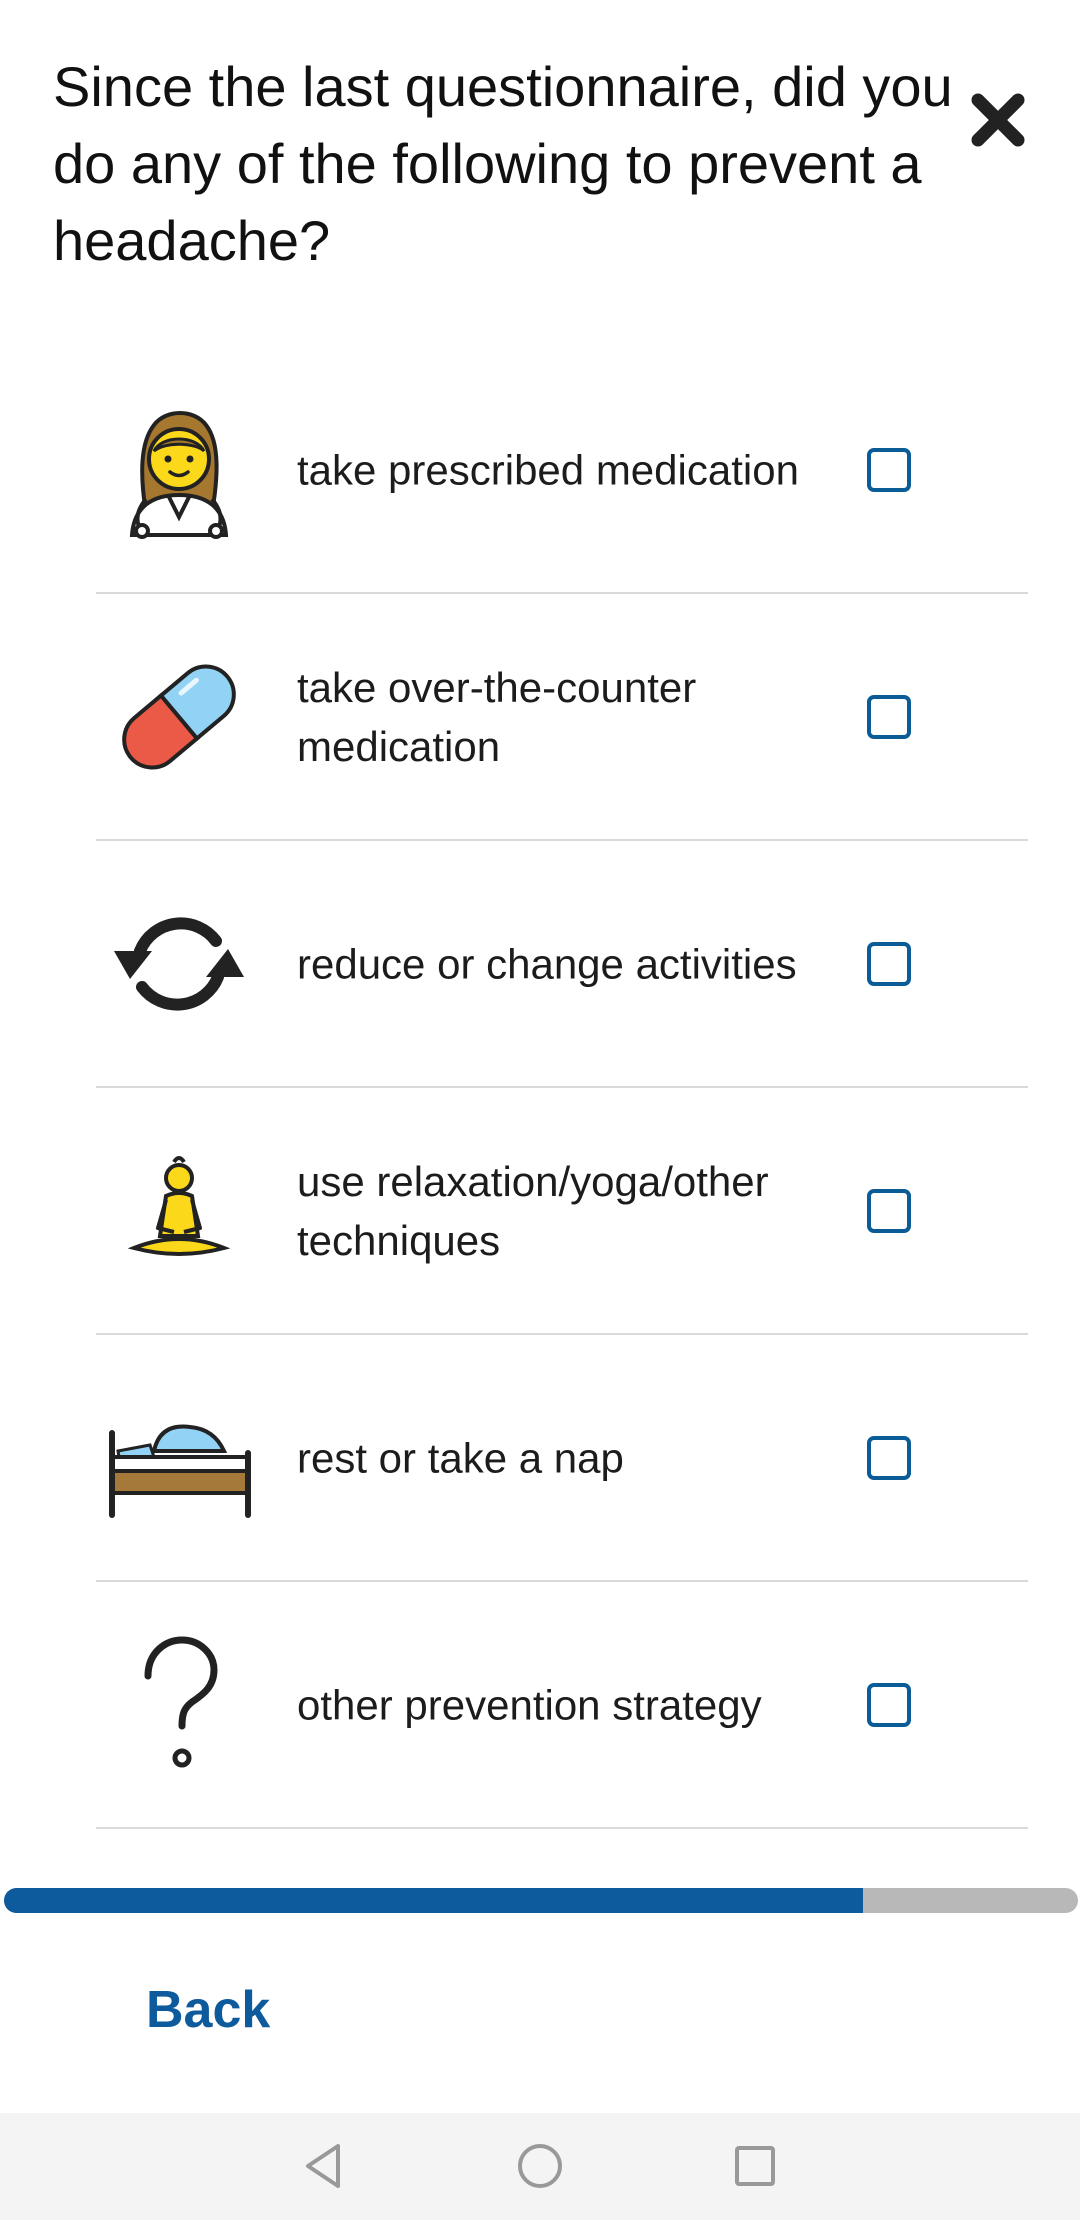 The width and height of the screenshot is (1080, 2220). What do you see at coordinates (998, 120) in the screenshot?
I see `close-icon` at bounding box center [998, 120].